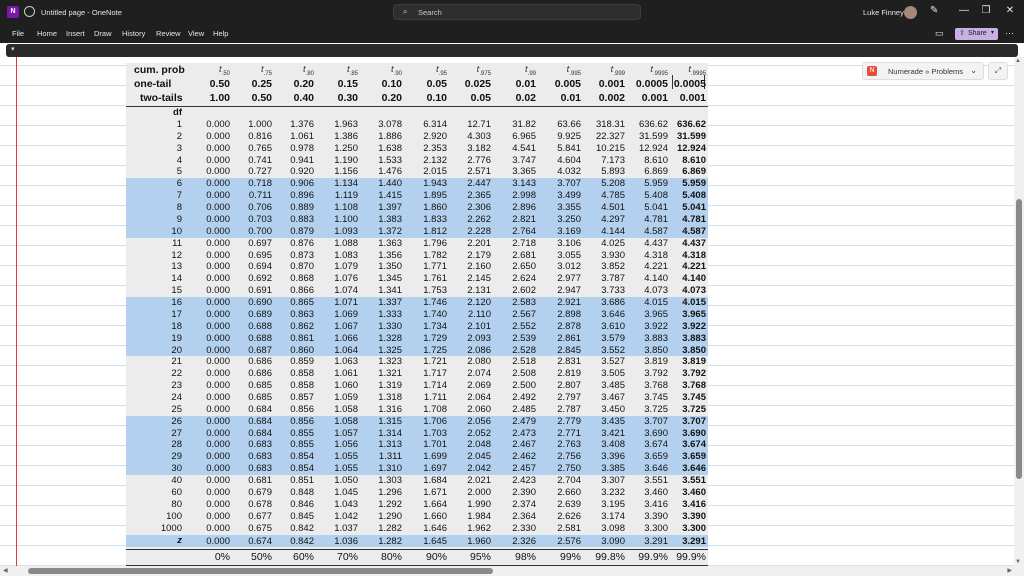  Describe the element at coordinates (524, 196) in the screenshot. I see `value-cell: 2.998` at that location.